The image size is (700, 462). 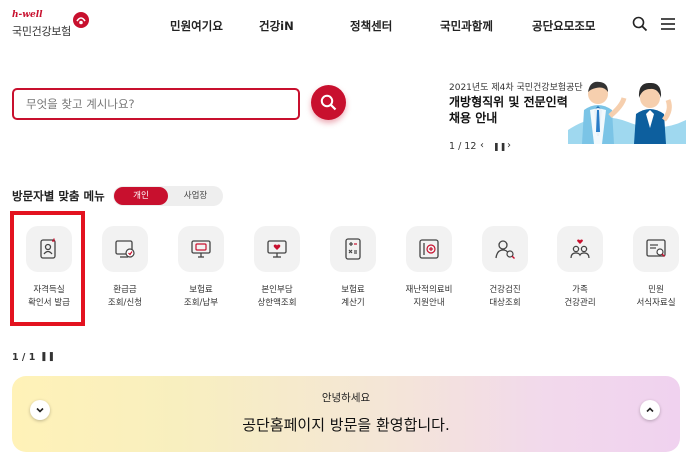 I want to click on service-item-refund: 환급금 조회/신청, so click(x=125, y=272).